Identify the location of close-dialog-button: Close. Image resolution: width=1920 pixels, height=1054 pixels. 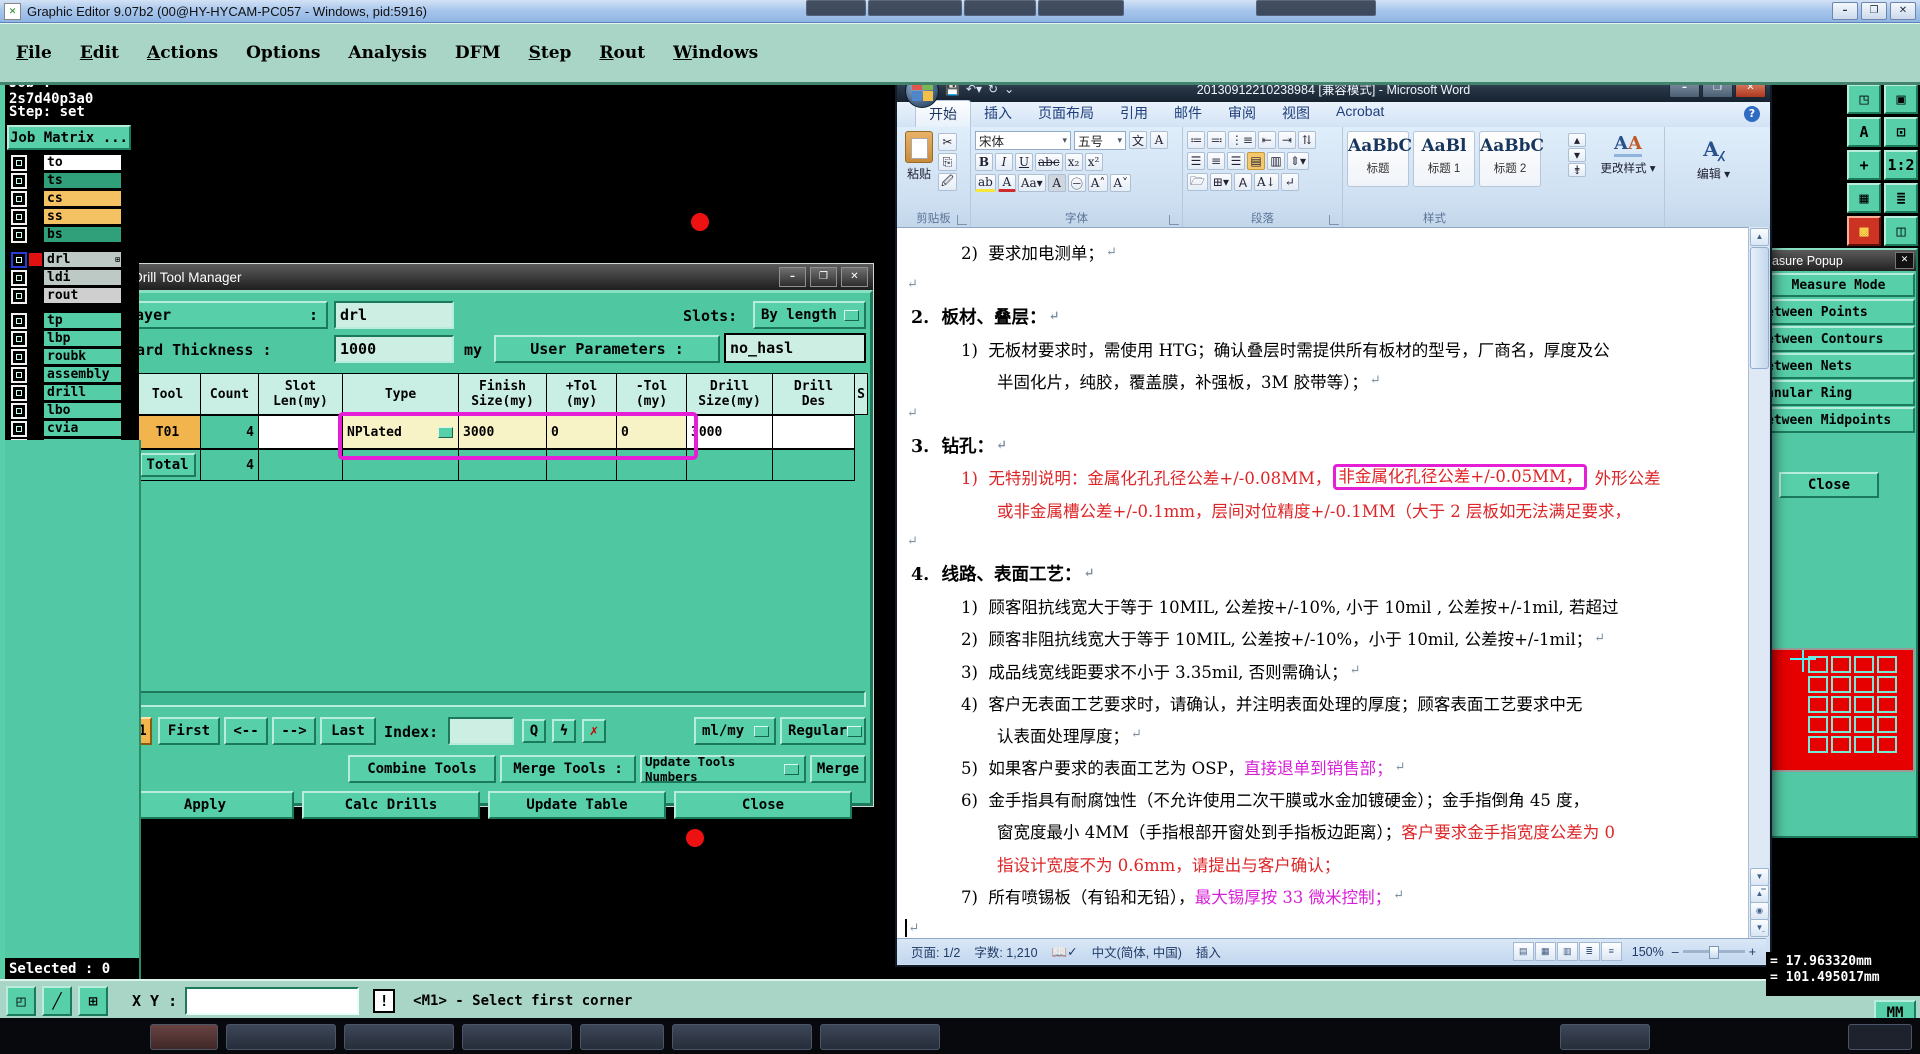
(763, 805).